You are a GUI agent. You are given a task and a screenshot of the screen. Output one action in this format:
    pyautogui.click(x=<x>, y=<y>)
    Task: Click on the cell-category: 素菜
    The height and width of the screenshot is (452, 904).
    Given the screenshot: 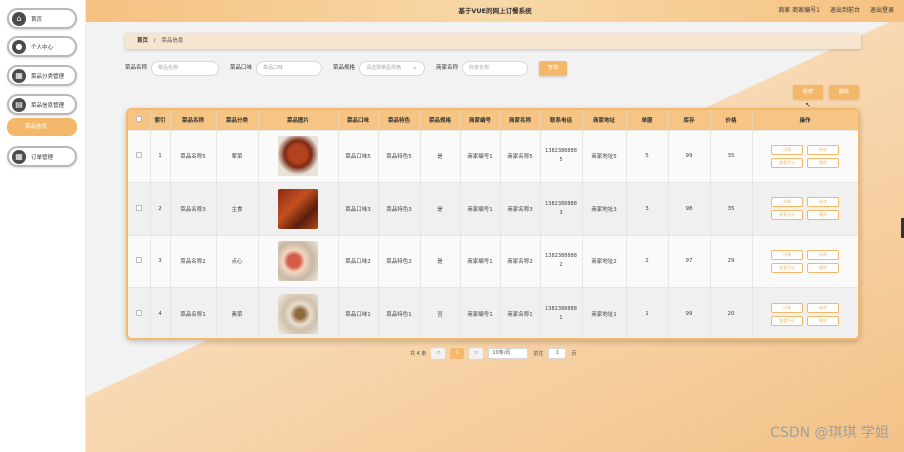 What is the action you would take?
    pyautogui.click(x=237, y=312)
    